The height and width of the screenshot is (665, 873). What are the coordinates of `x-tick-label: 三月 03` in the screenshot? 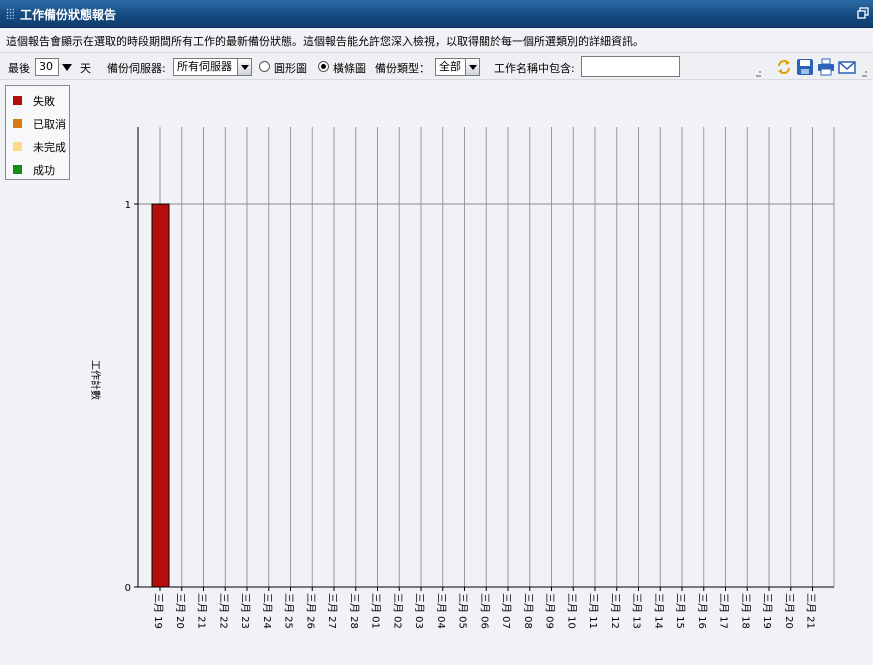 It's located at (419, 611).